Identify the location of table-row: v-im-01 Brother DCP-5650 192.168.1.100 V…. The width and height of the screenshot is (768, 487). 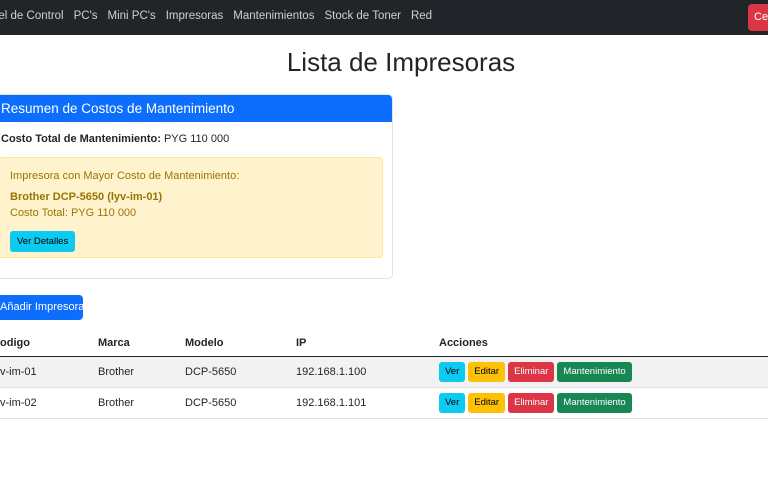
(384, 372).